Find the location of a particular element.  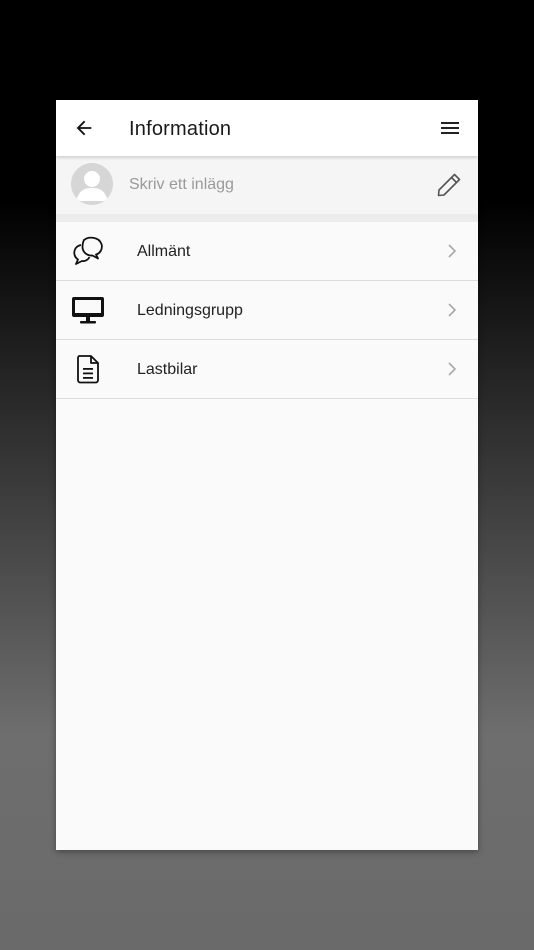

list-item-label: Ledningsgrupp is located at coordinates (190, 310).